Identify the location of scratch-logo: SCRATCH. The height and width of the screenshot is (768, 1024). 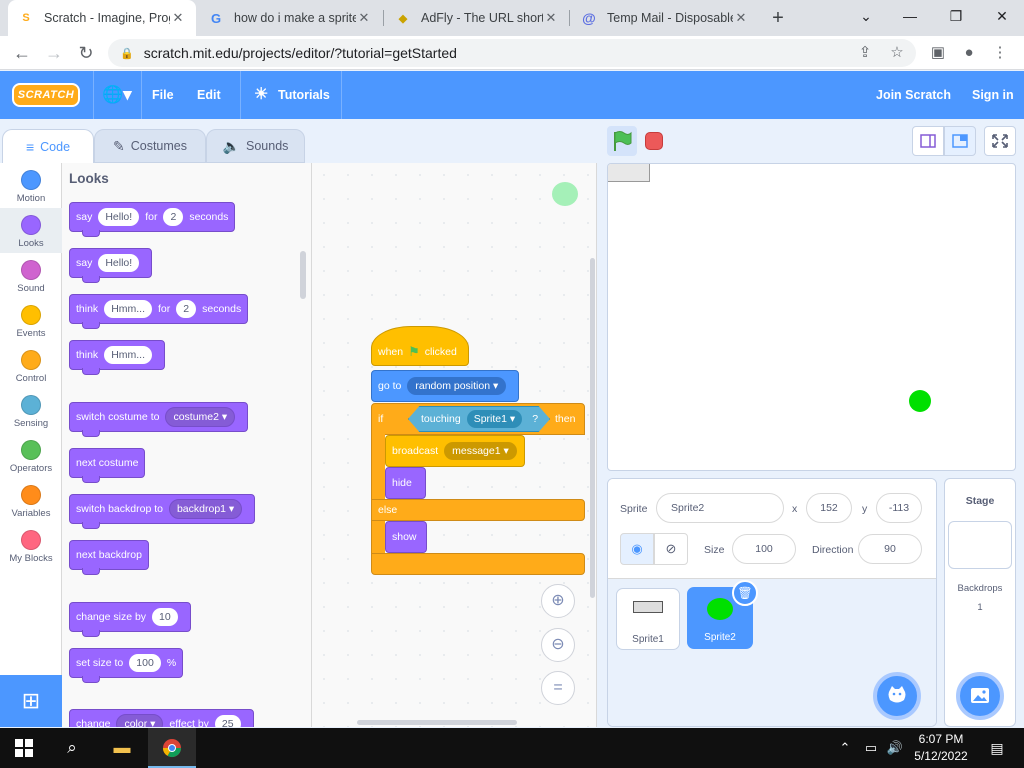
(46, 95).